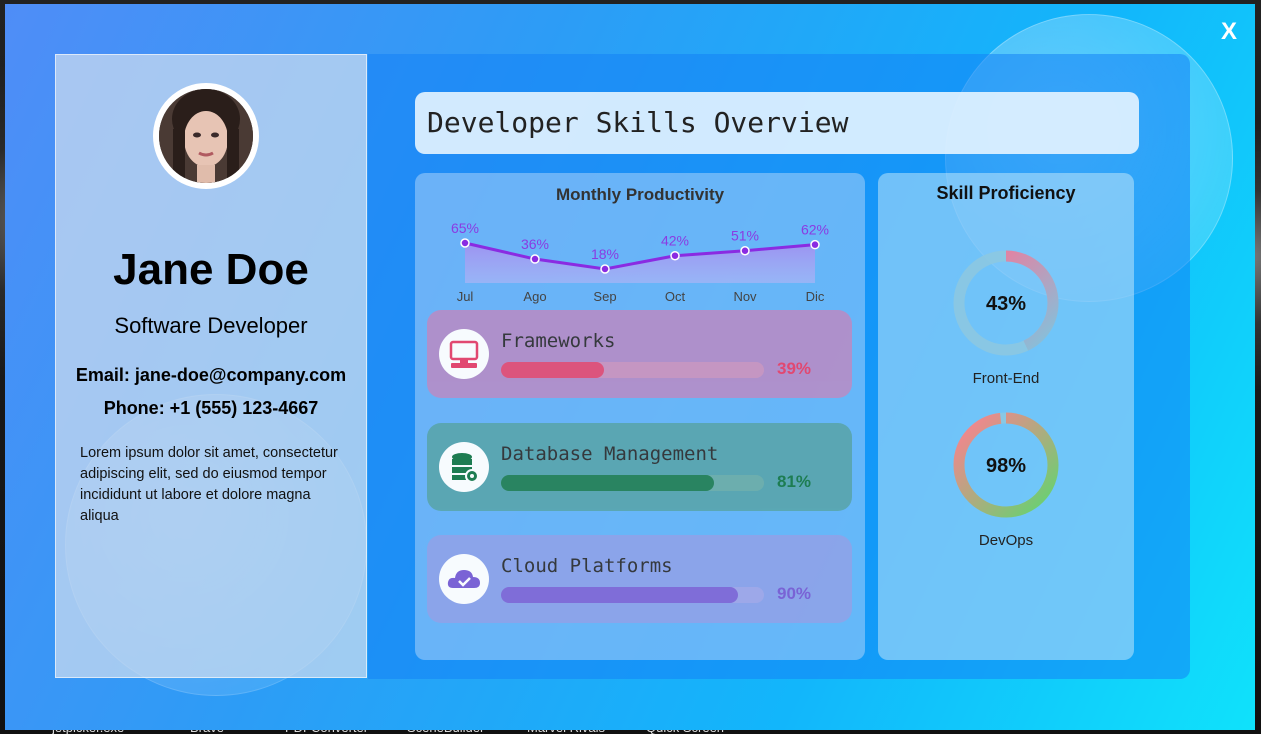  I want to click on skill-percent: 90%, so click(794, 593).